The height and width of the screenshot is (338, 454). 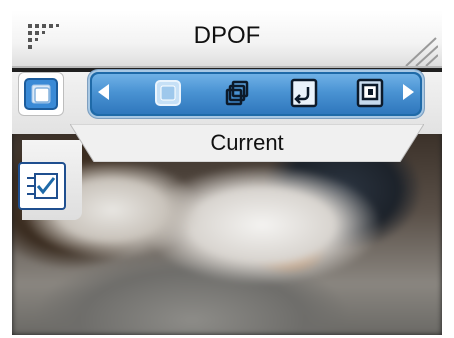 What do you see at coordinates (370, 93) in the screenshot?
I see `frame-index-icon` at bounding box center [370, 93].